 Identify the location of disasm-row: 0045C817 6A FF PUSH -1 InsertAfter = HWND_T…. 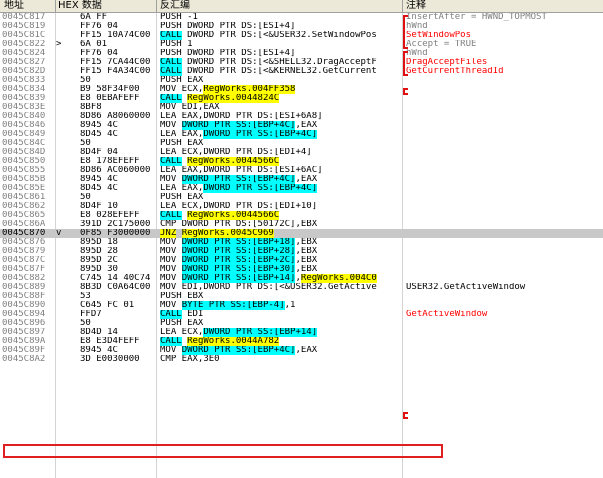
(301, 17).